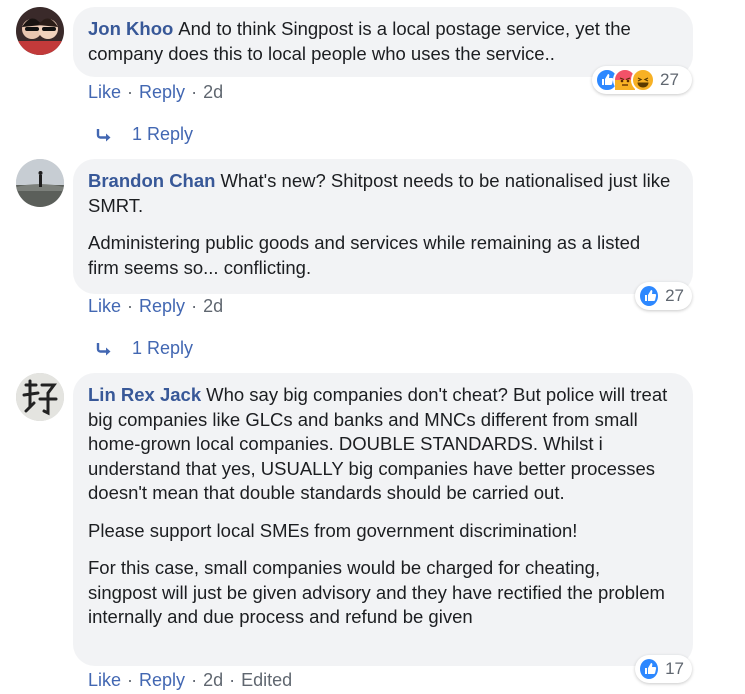  Describe the element at coordinates (266, 680) in the screenshot. I see `edited-label: Edited` at that location.